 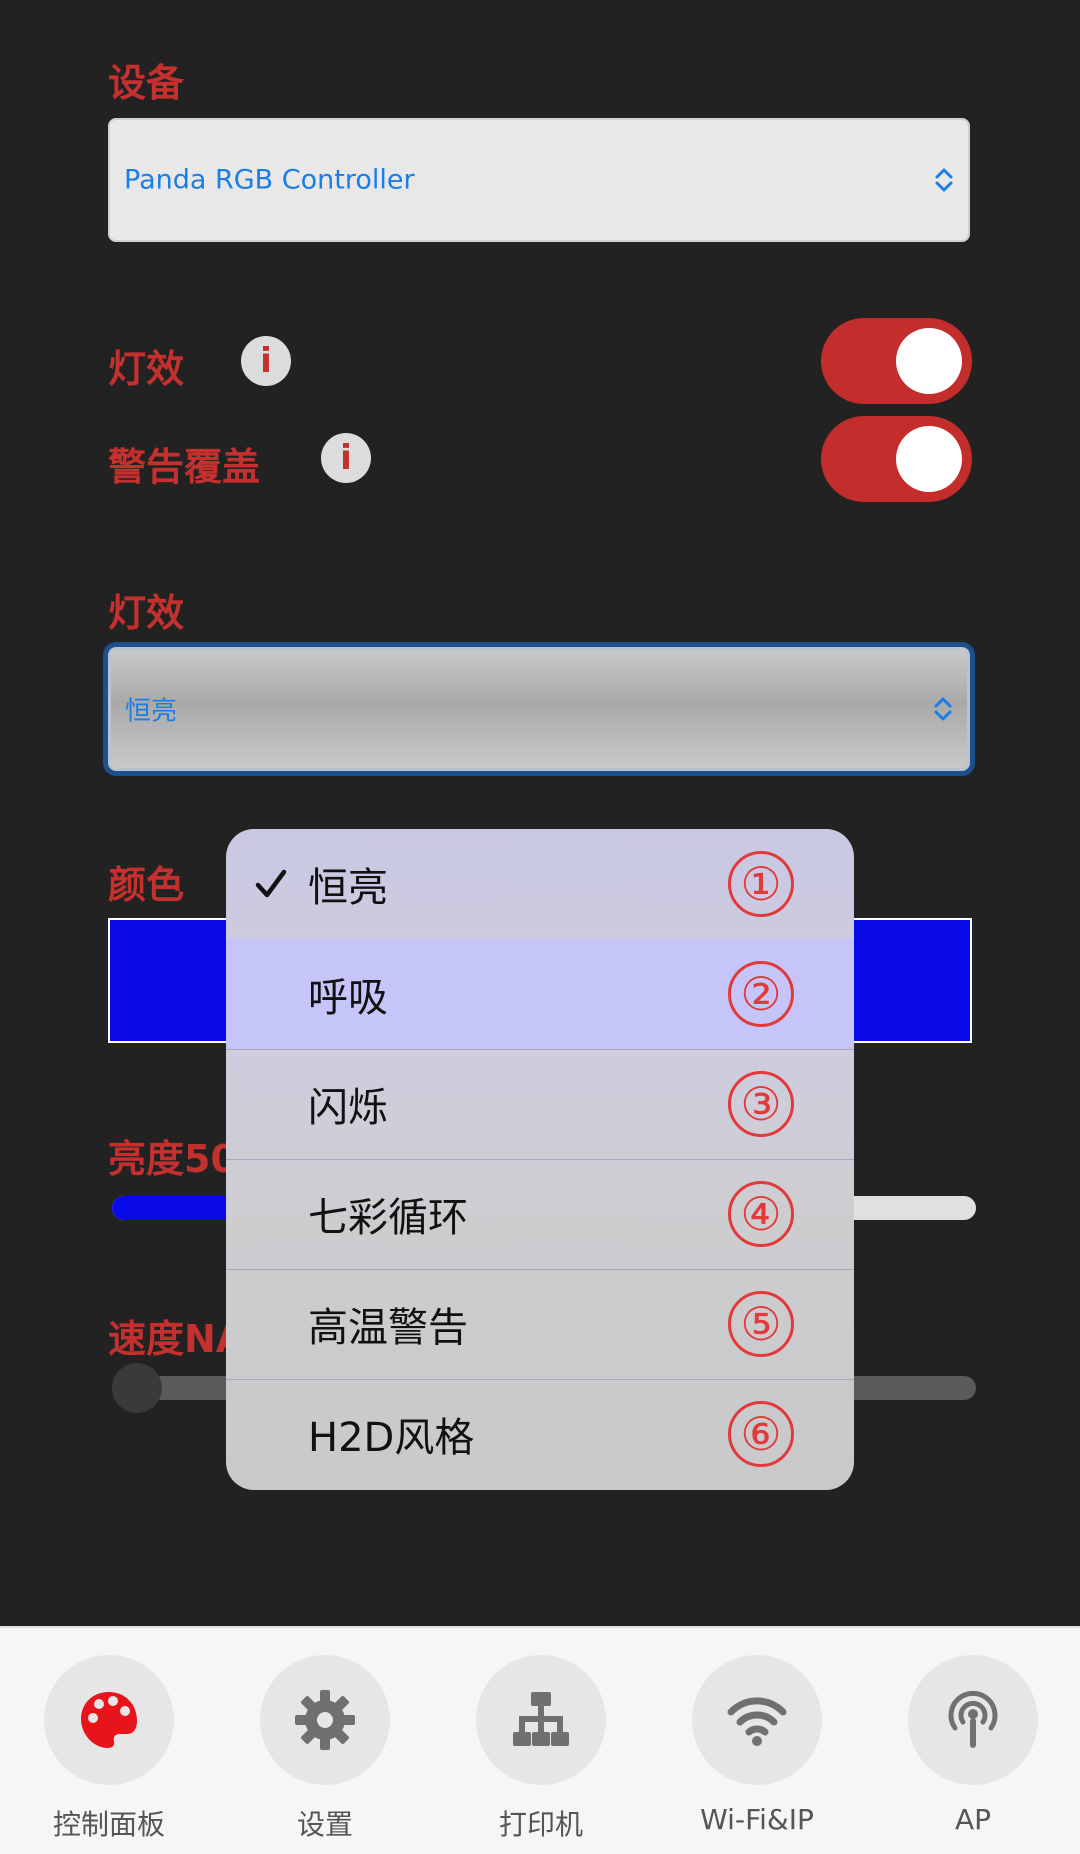 What do you see at coordinates (391, 1438) in the screenshot?
I see `menu-item-label: H2D风格` at bounding box center [391, 1438].